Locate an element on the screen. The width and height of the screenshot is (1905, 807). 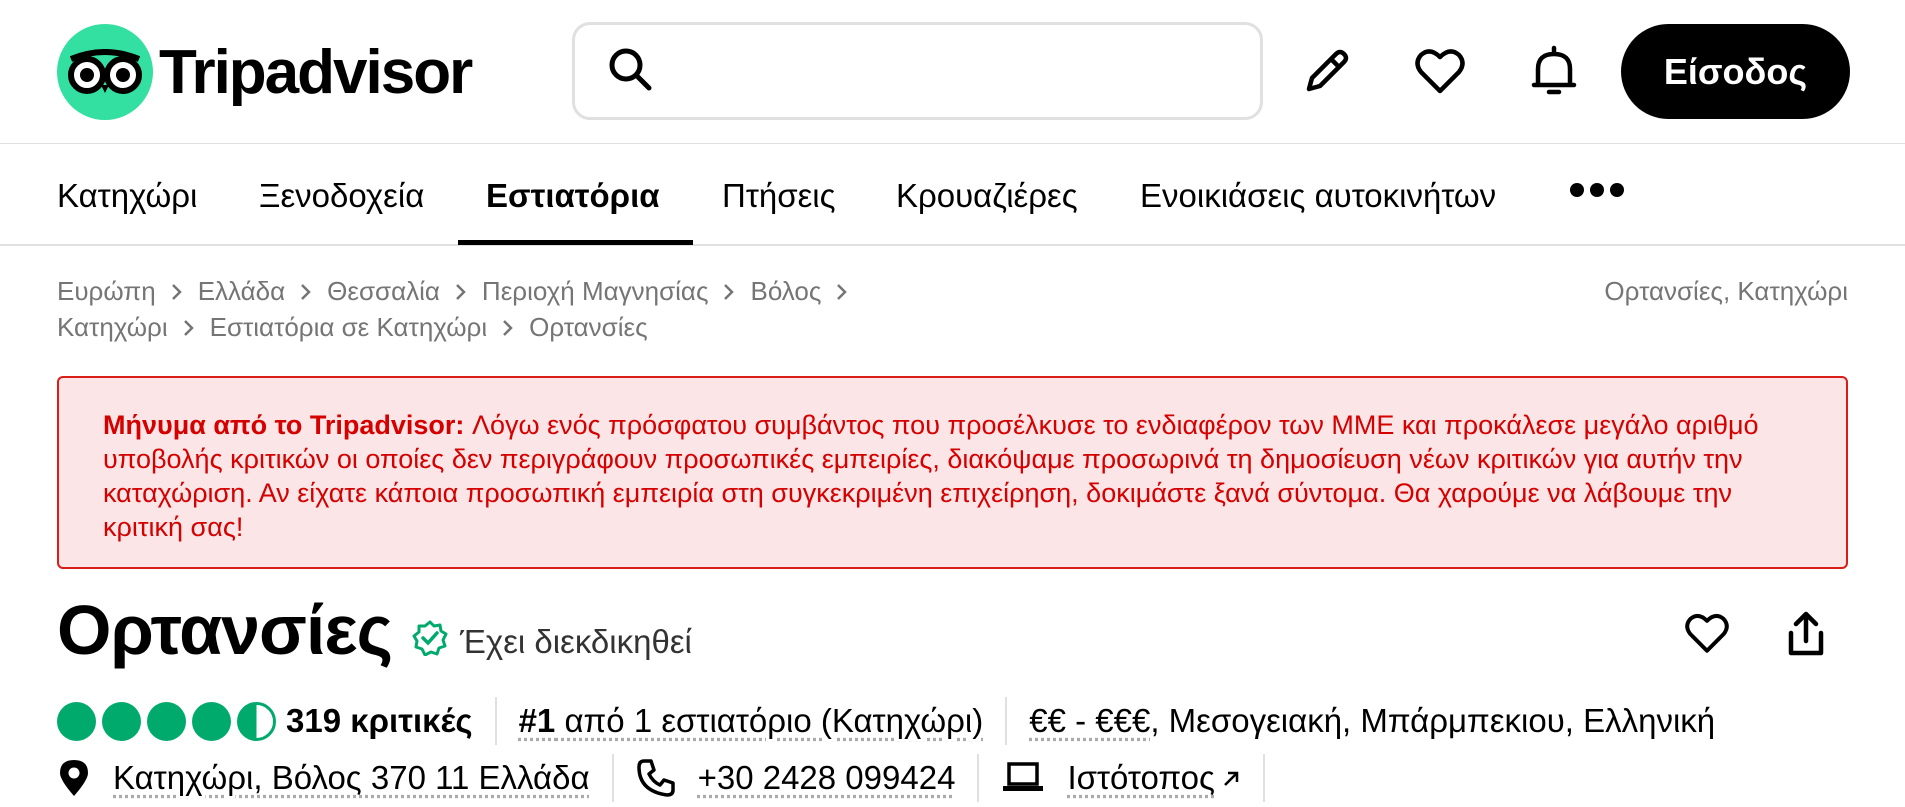
restaurant-name: Ορτανσίες is located at coordinates (225, 630).